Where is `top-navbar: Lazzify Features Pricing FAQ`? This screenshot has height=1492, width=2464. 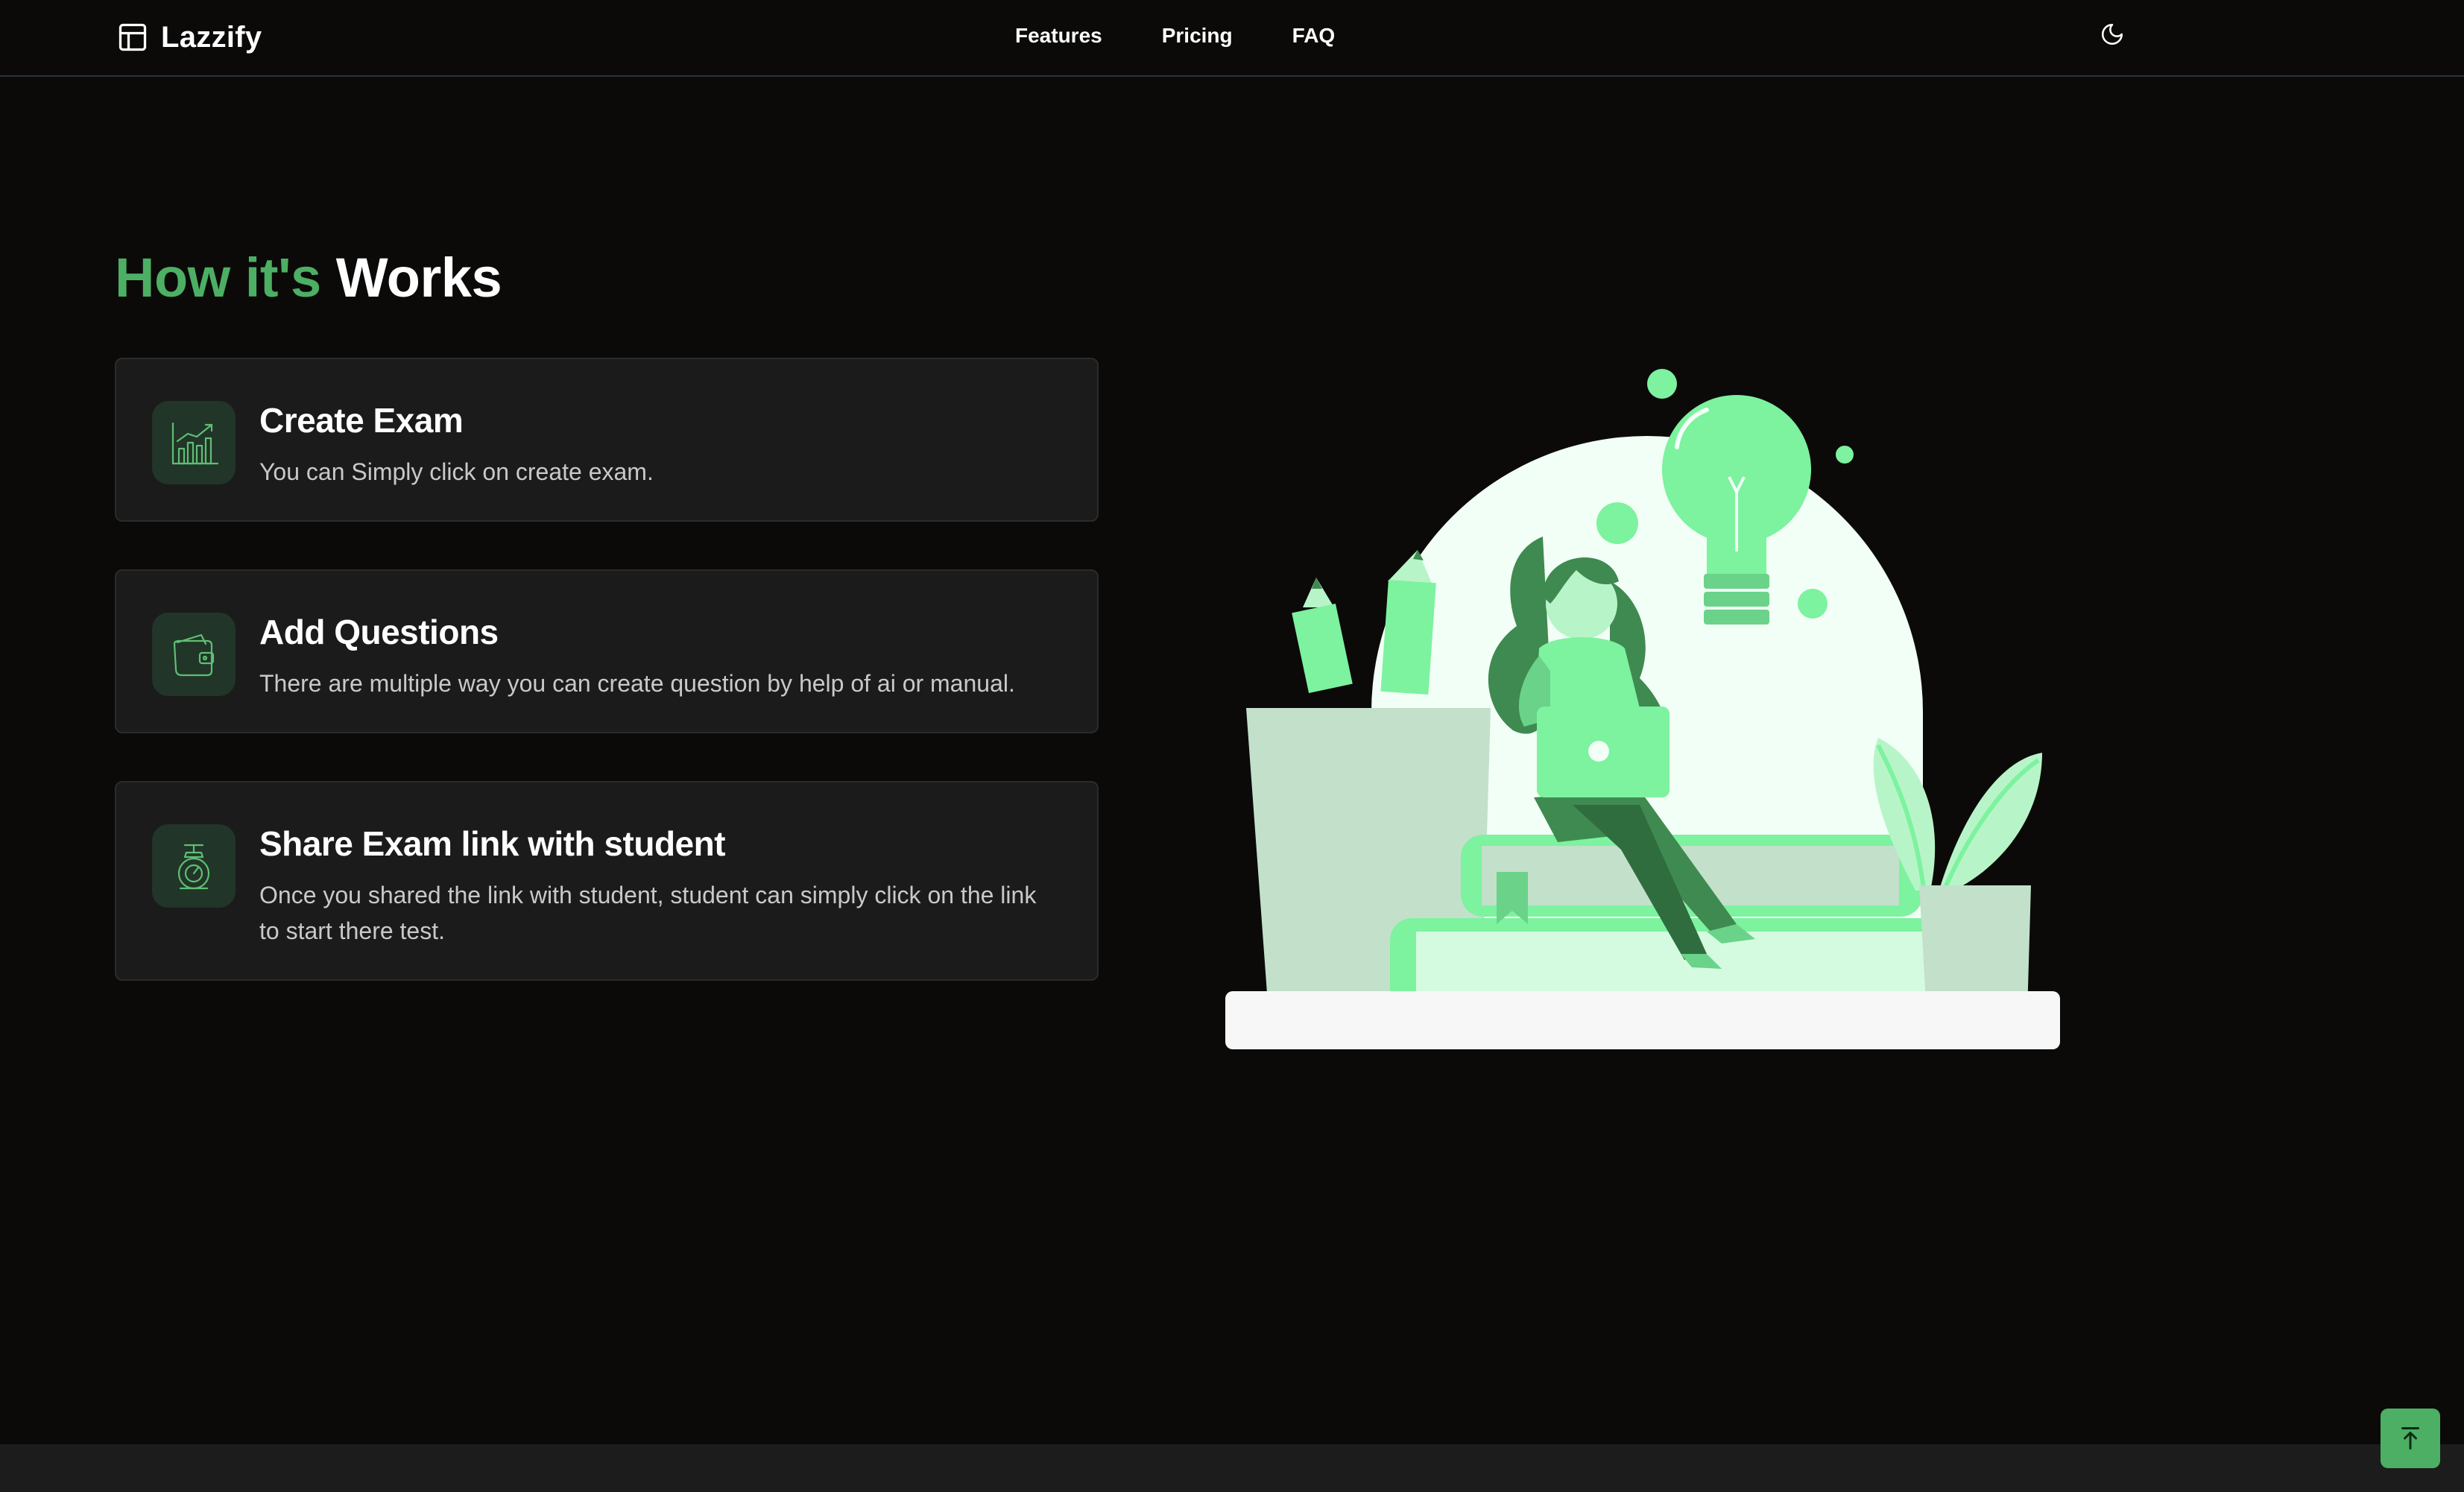 top-navbar: Lazzify Features Pricing FAQ is located at coordinates (1232, 38).